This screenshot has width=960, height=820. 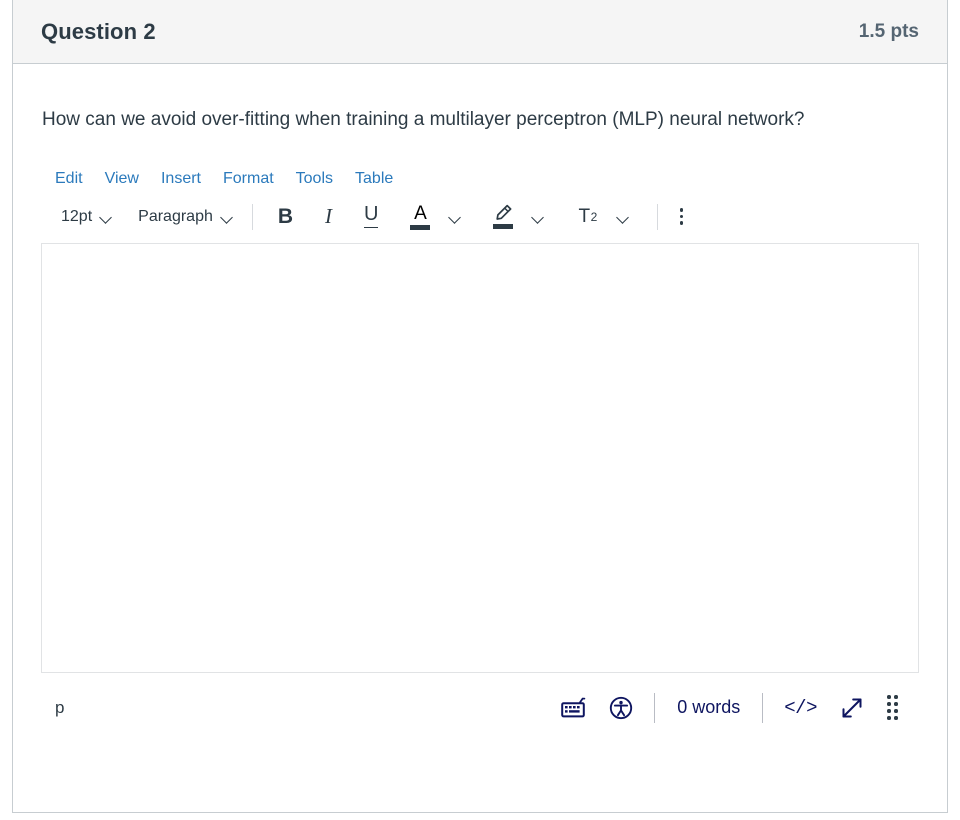 I want to click on block-format-select: Paragraph, so click(x=185, y=217).